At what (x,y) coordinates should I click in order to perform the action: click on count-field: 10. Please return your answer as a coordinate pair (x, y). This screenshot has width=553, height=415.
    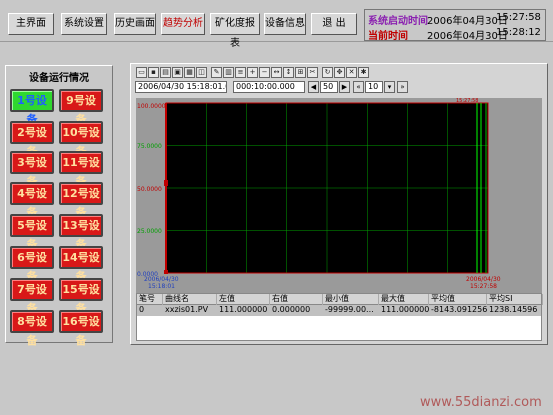
    Looking at the image, I should click on (374, 87).